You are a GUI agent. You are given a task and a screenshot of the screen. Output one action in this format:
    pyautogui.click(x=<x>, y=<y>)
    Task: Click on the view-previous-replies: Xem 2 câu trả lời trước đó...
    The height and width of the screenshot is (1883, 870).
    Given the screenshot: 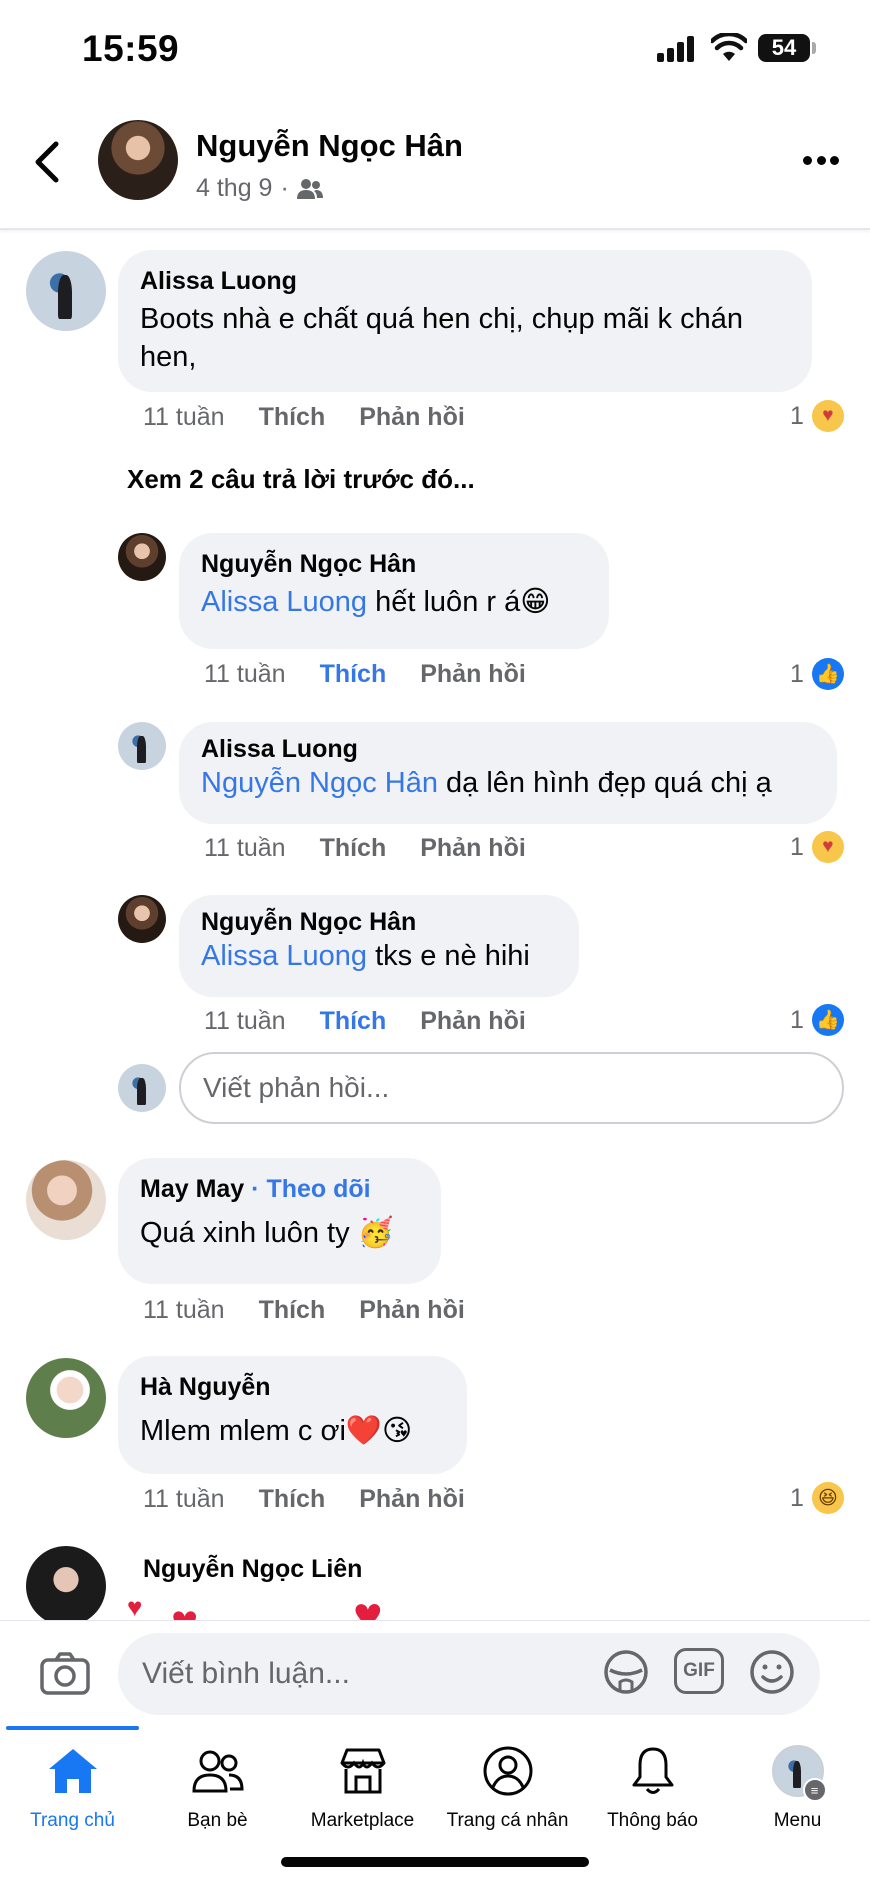 What is the action you would take?
    pyautogui.click(x=301, y=479)
    